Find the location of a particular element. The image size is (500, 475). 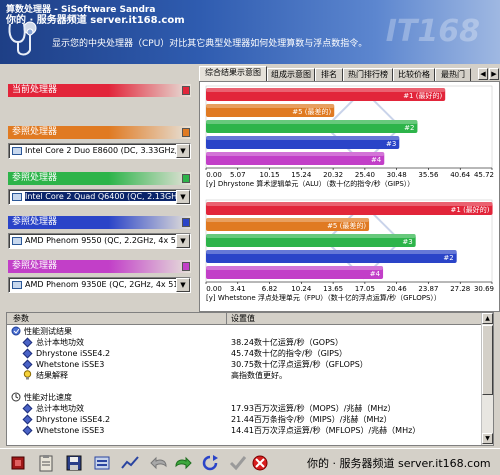

tab-4: 比较价格 is located at coordinates (414, 74).